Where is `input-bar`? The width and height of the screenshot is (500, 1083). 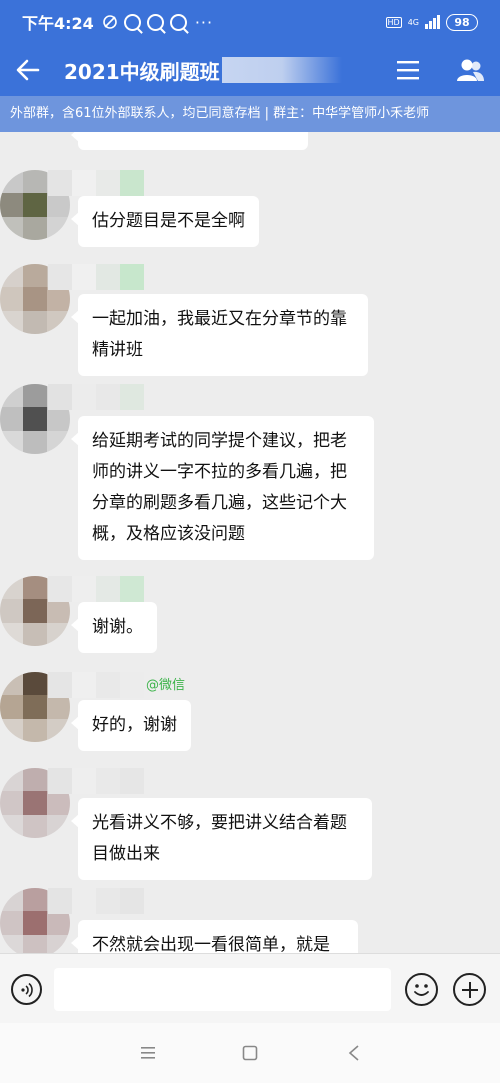 input-bar is located at coordinates (250, 988).